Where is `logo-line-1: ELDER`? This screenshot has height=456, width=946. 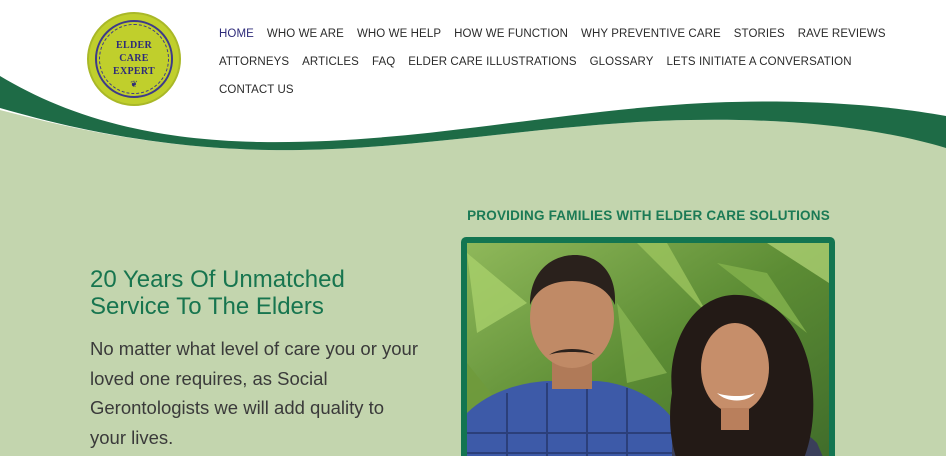
logo-line-1: ELDER is located at coordinates (134, 45).